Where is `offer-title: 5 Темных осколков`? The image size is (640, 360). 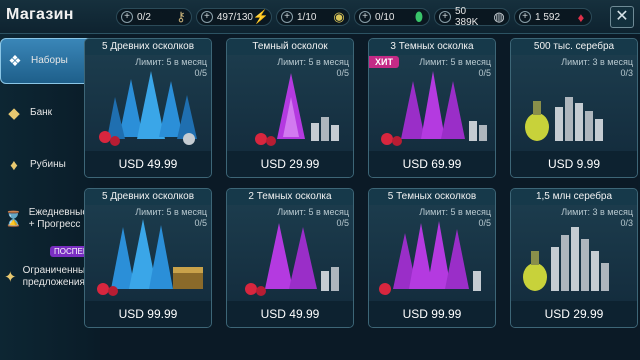
offer-title: 5 Темных осколков is located at coordinates (432, 197).